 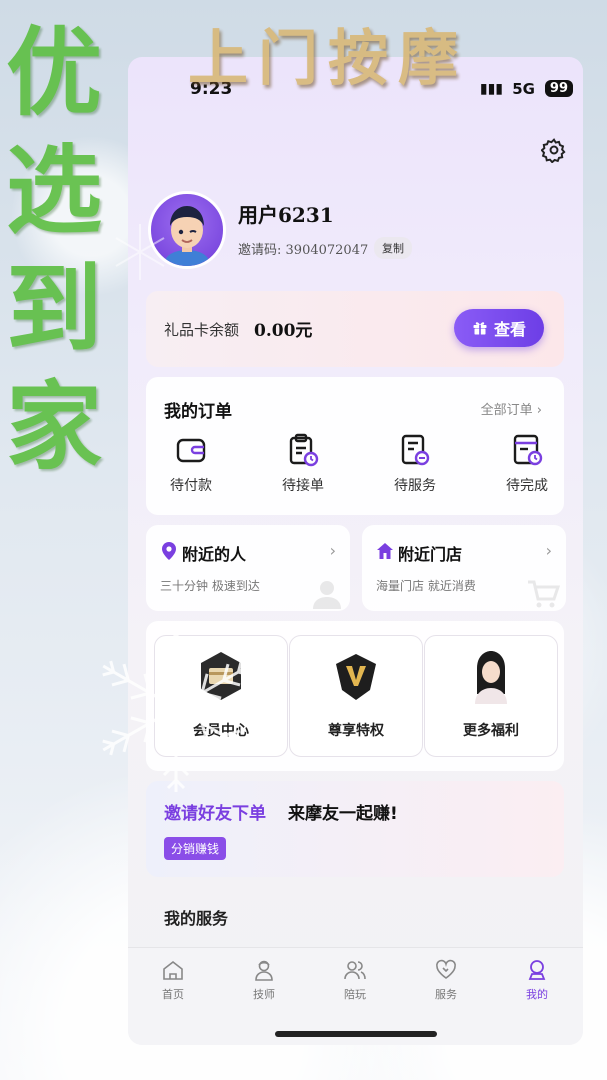 What do you see at coordinates (343, 814) in the screenshot?
I see `promo-text: 来摩友一起赚!` at bounding box center [343, 814].